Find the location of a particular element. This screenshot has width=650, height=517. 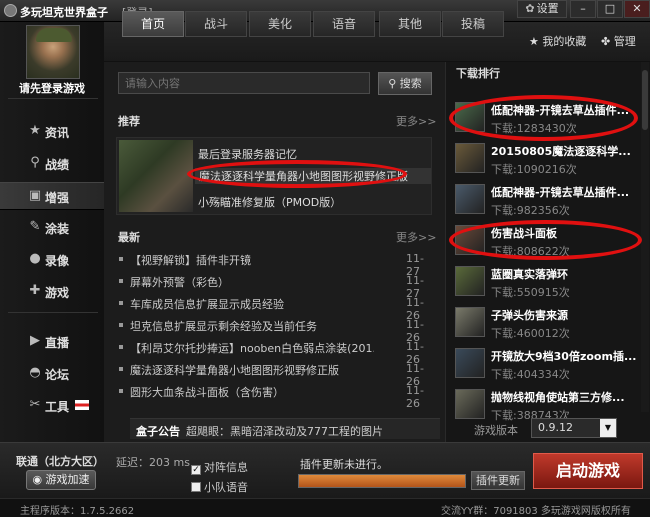

notice-text: 超飓眼：黑暗沼泽改动及777工程的图片 is located at coordinates (284, 431).